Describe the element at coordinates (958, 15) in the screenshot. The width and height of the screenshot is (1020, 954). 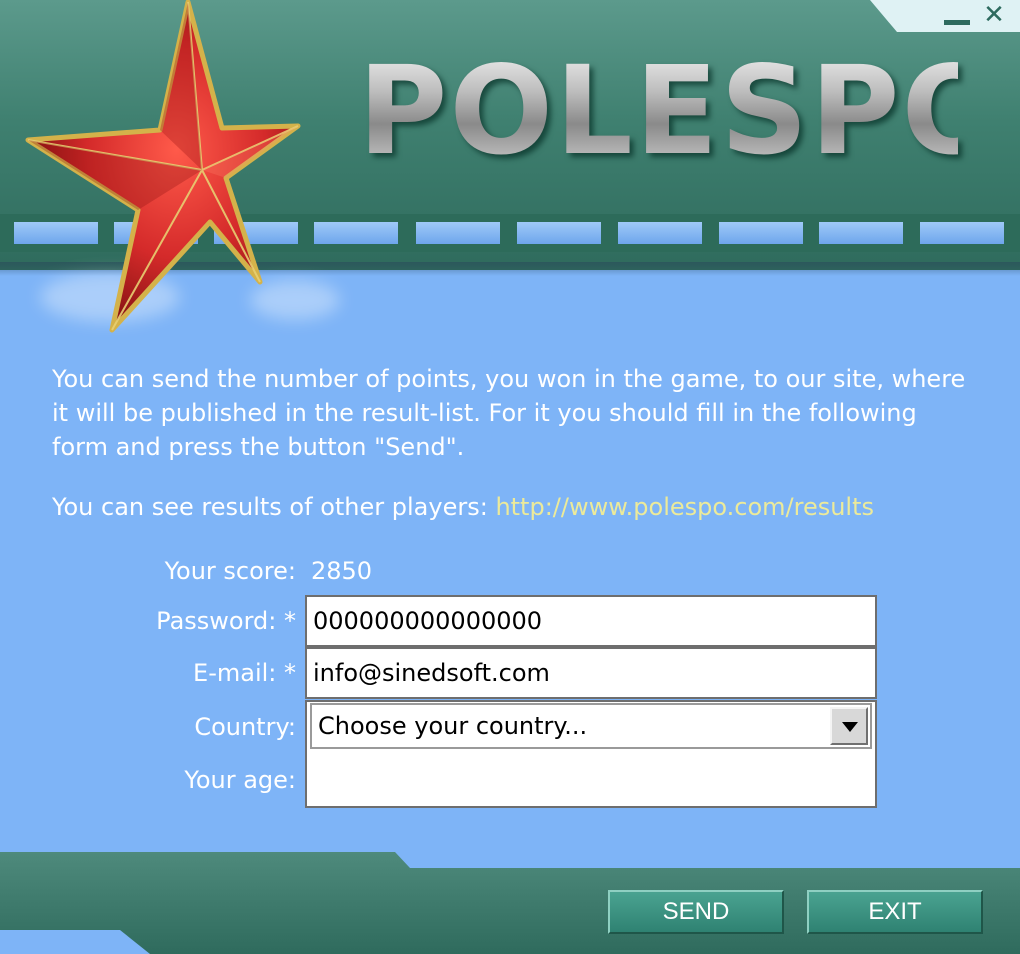
I see `minimize-button` at that location.